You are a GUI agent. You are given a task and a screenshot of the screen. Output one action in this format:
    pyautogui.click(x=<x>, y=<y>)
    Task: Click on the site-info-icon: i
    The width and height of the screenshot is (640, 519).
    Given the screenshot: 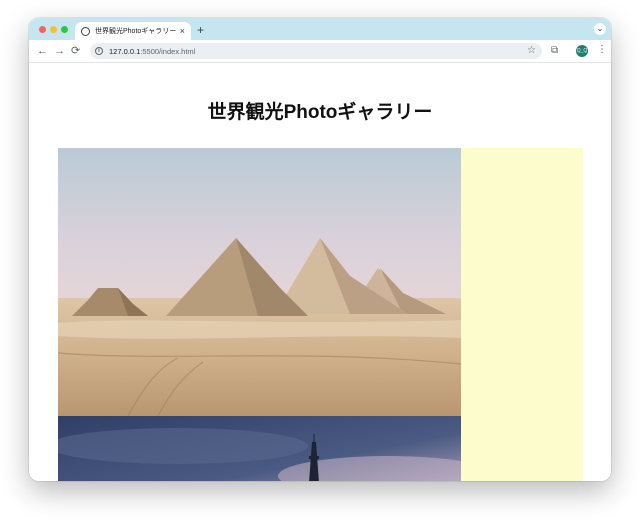 What is the action you would take?
    pyautogui.click(x=99, y=51)
    